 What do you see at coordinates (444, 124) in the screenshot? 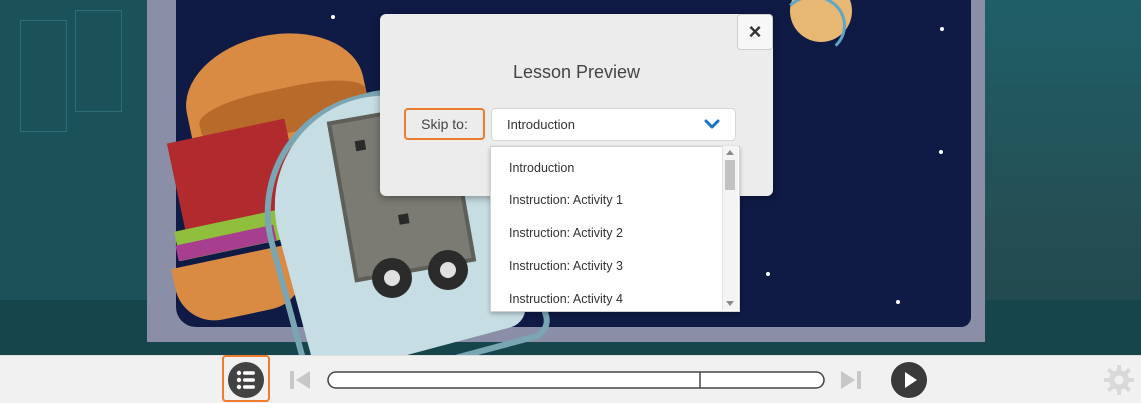
I see `skip-to-label: Skip to:` at bounding box center [444, 124].